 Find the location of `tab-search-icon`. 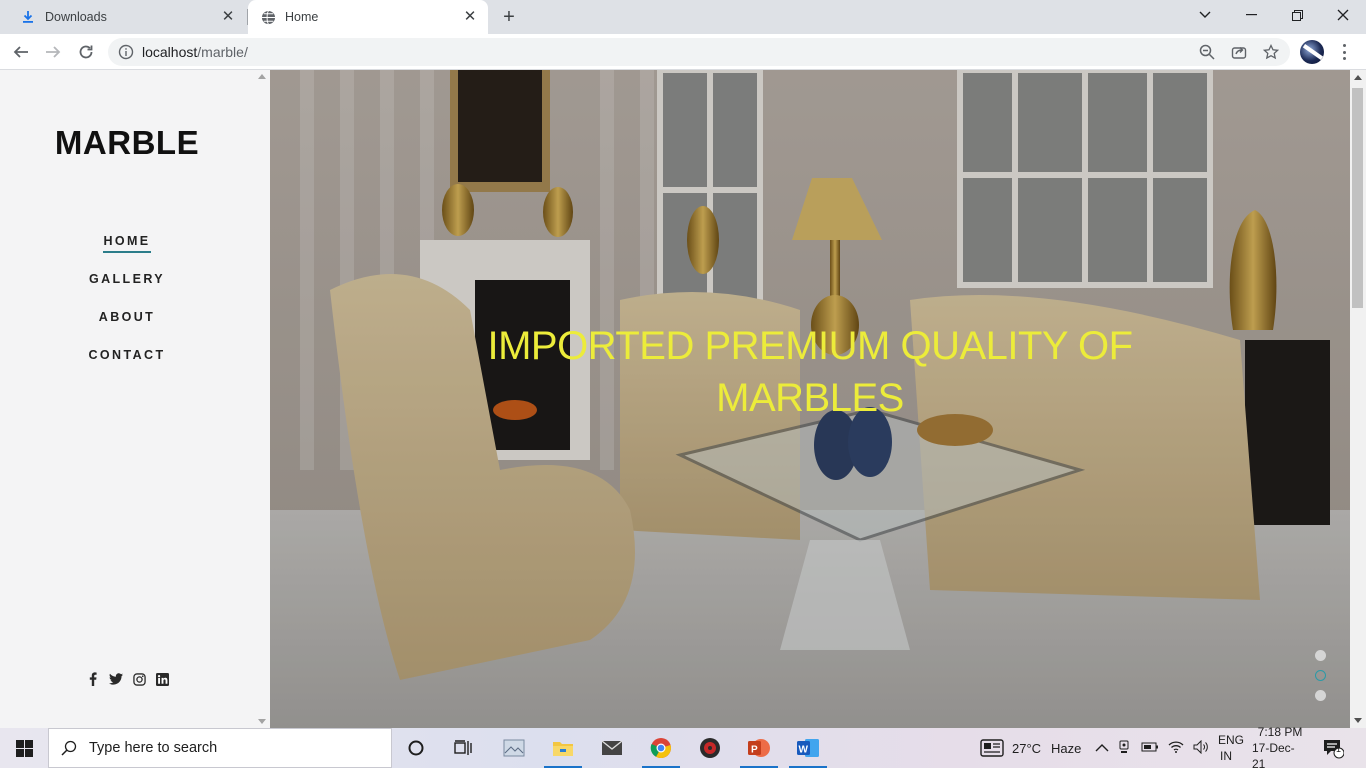

tab-search-icon is located at coordinates (1205, 15).